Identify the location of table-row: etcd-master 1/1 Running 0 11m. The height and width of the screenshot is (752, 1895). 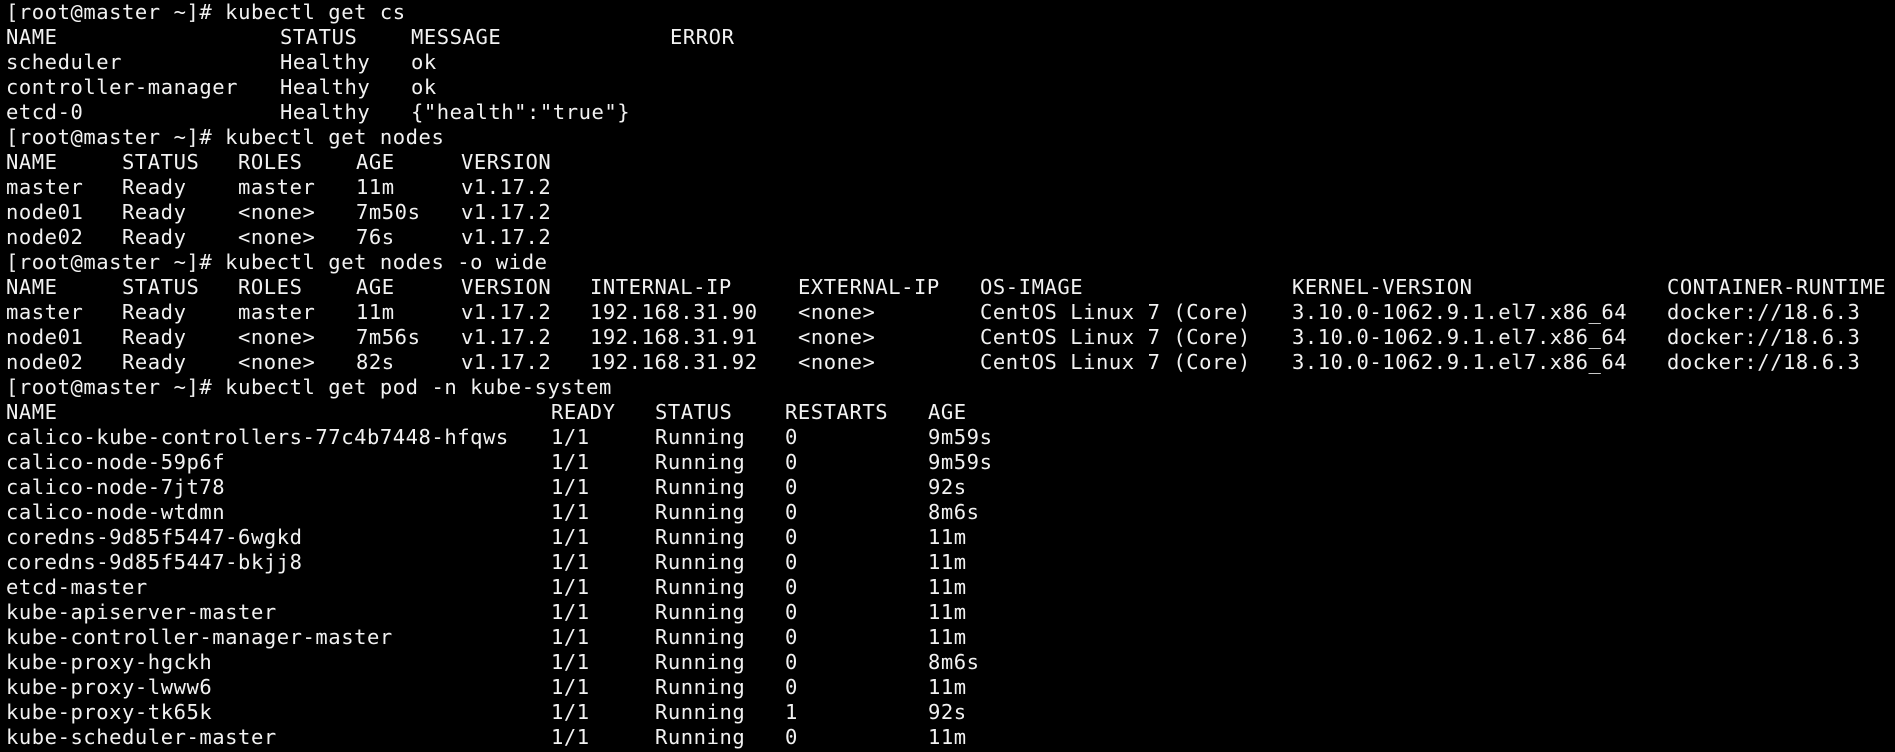
(950, 587).